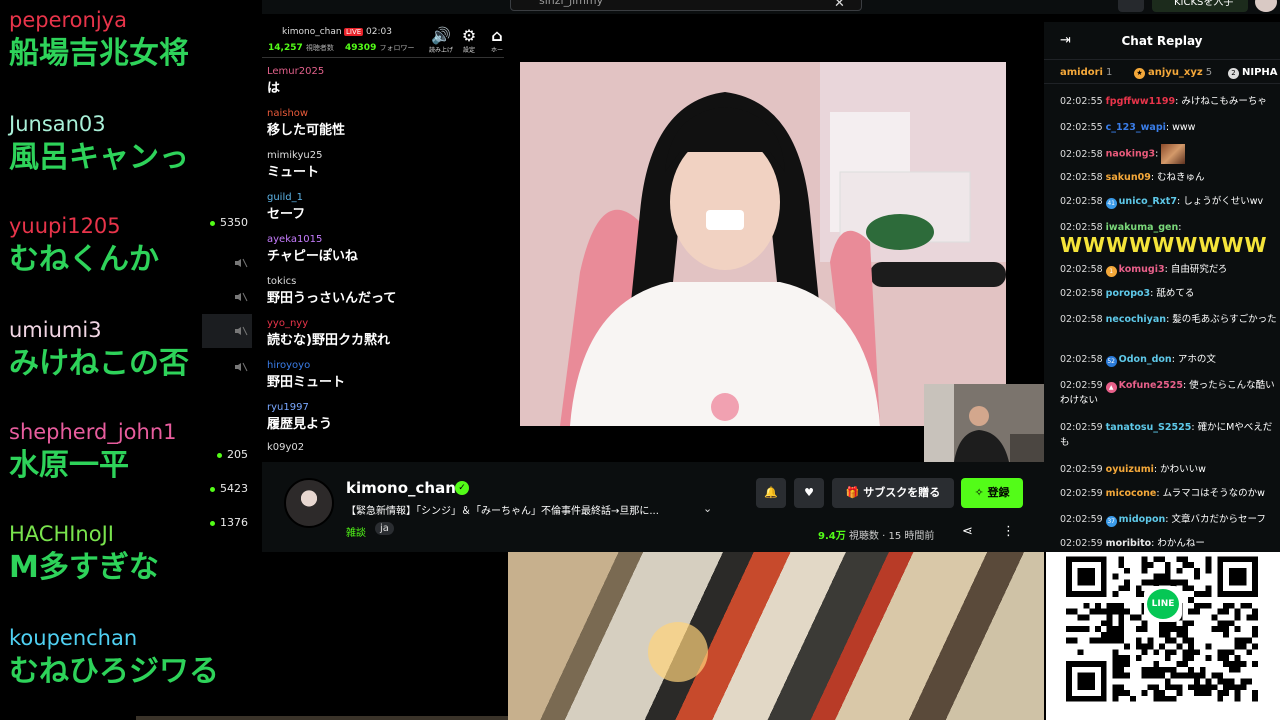 This screenshot has height=720, width=1280. I want to click on chat-username: unico_Rxt7, so click(1148, 201).